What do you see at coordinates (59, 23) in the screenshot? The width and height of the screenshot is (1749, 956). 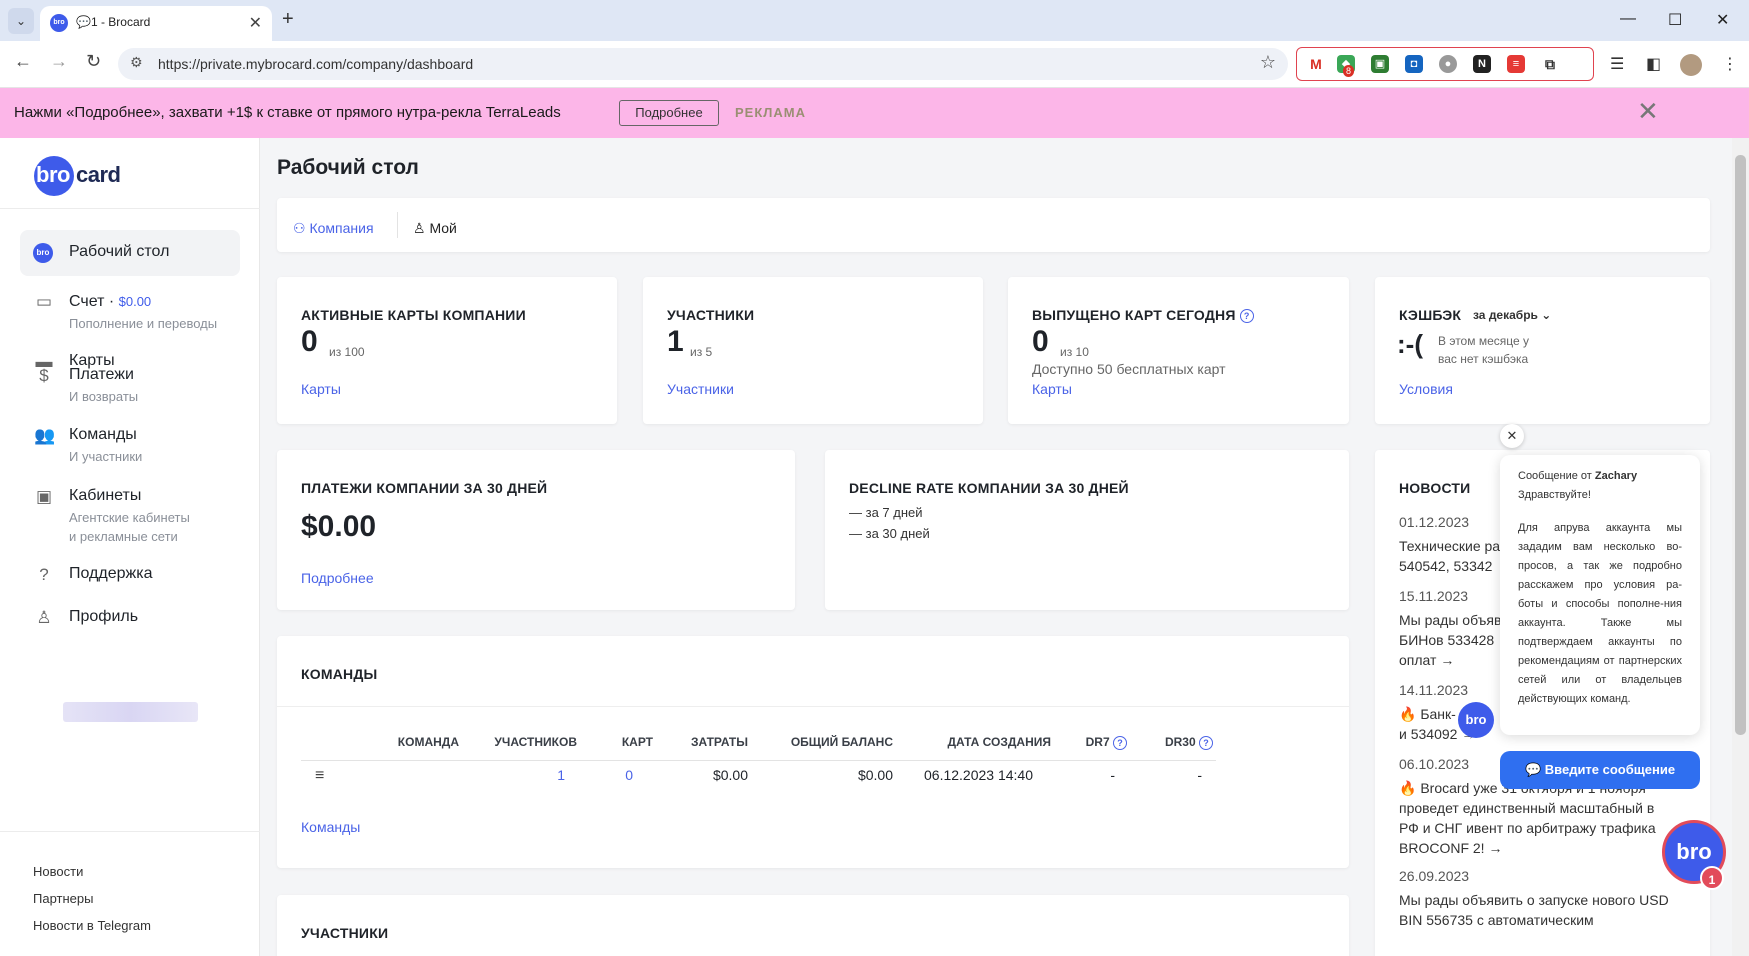 I see `favicon-icon: bro` at bounding box center [59, 23].